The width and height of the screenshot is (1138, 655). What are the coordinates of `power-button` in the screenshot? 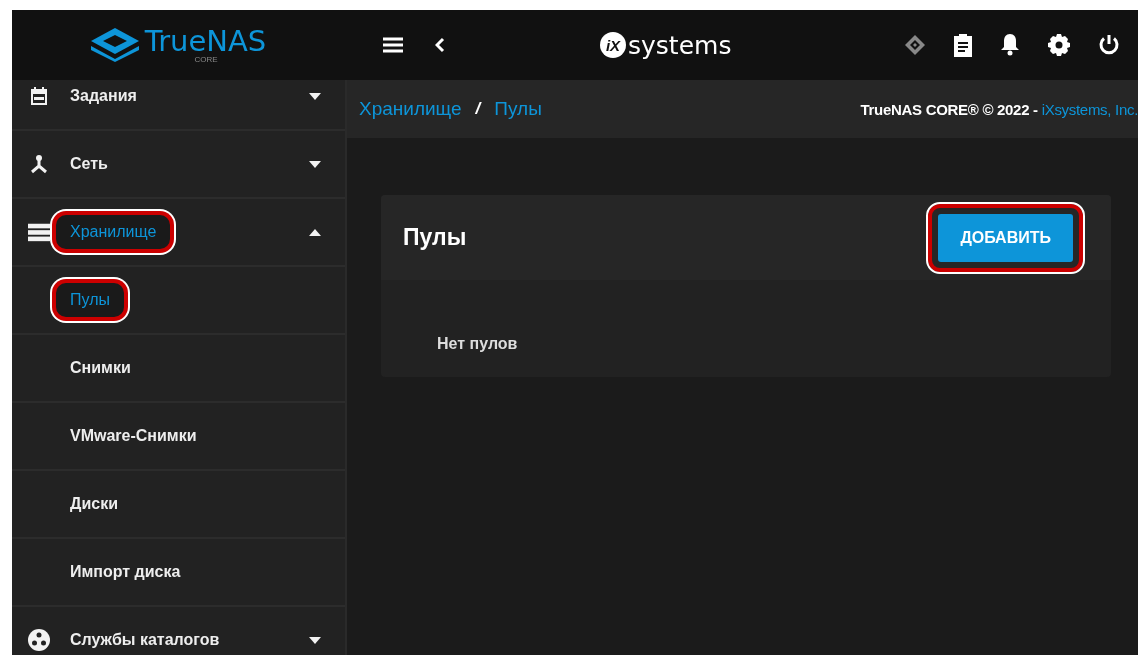 It's located at (1109, 45).